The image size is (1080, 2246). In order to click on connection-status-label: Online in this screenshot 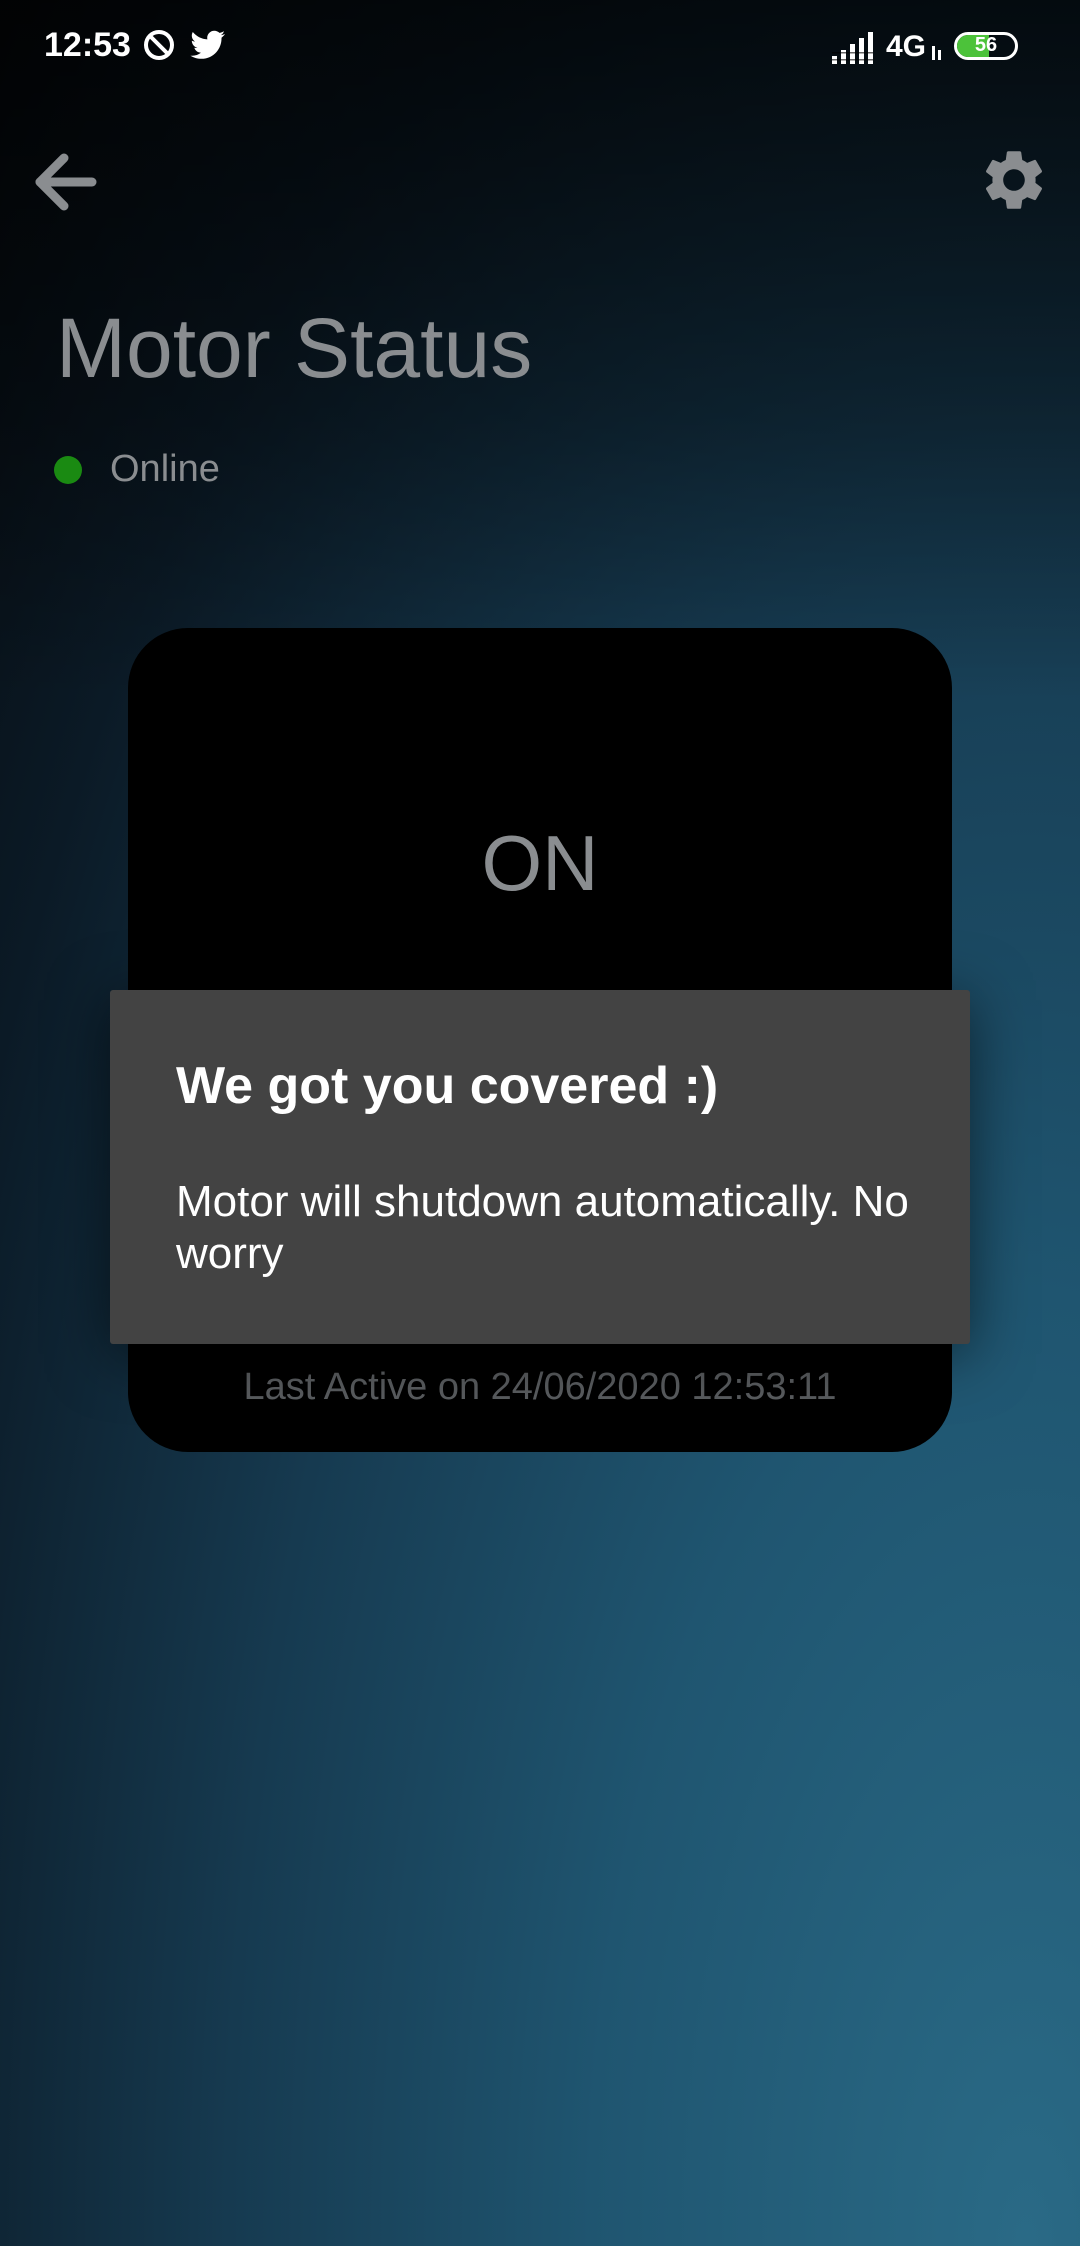, I will do `click(165, 469)`.